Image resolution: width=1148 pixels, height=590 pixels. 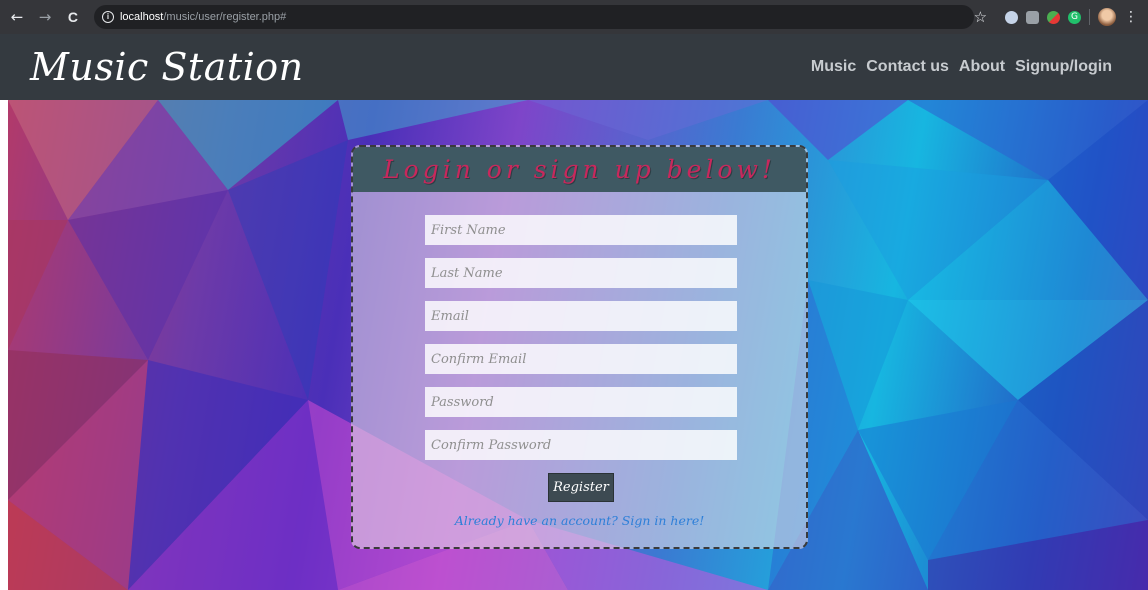 I want to click on profile-avatar, so click(x=1107, y=17).